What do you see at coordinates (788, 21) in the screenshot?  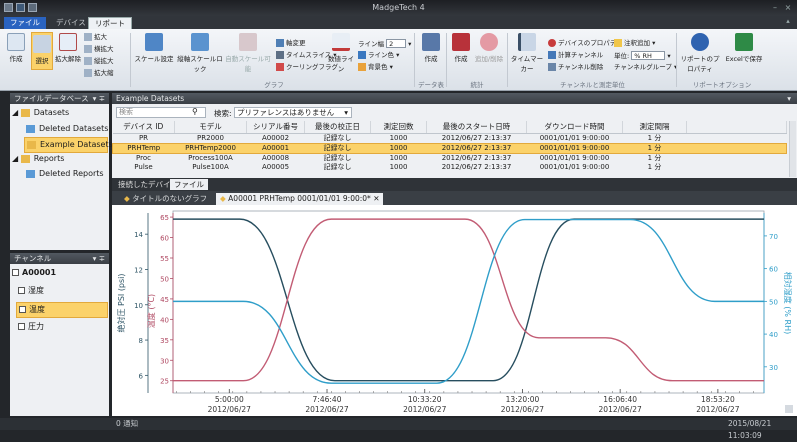 I see `ribbon-collapse-icon: ▴` at bounding box center [788, 21].